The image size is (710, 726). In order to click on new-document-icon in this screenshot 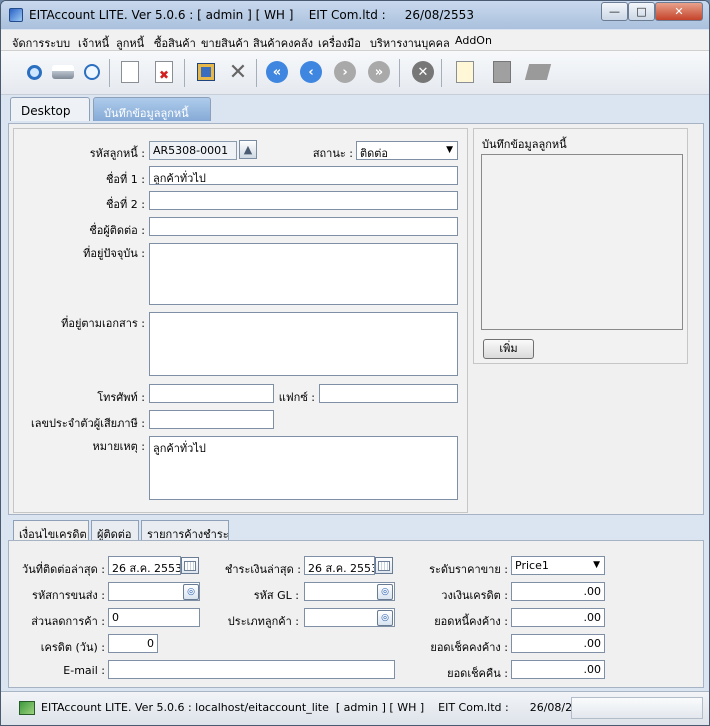, I will do `click(130, 72)`.